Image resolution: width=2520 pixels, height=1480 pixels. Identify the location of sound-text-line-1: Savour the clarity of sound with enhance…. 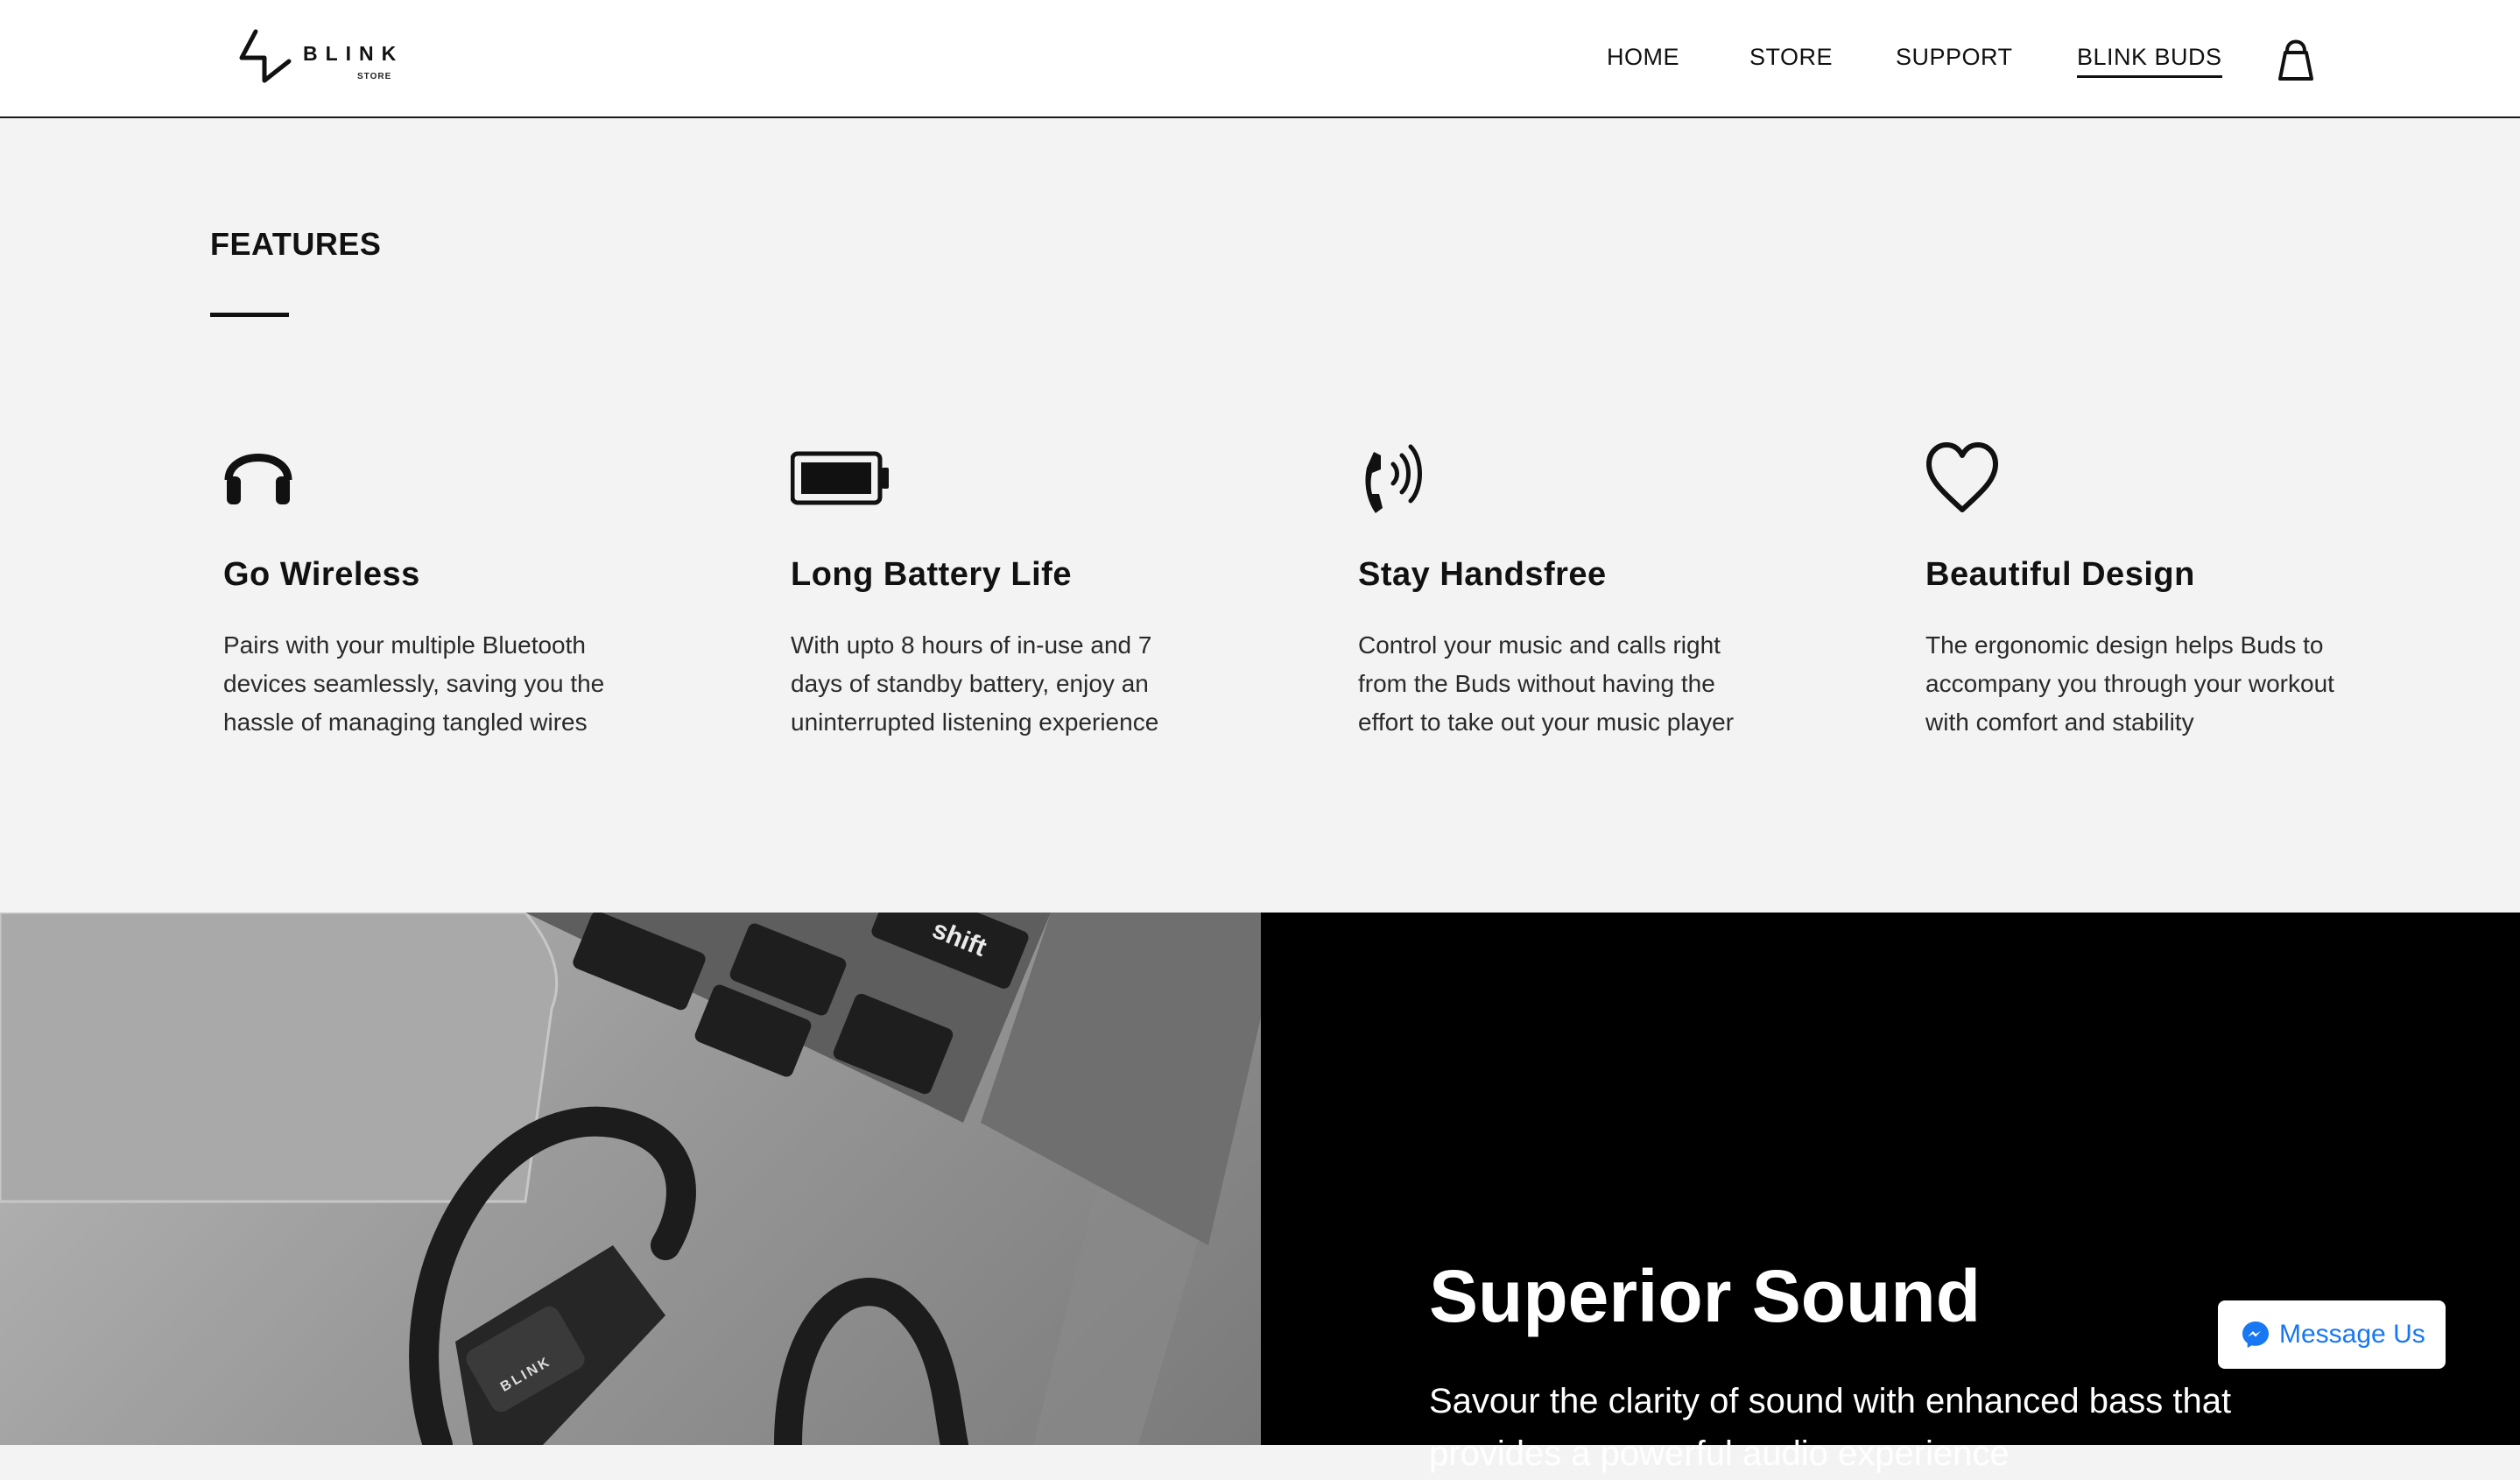
(1830, 1401).